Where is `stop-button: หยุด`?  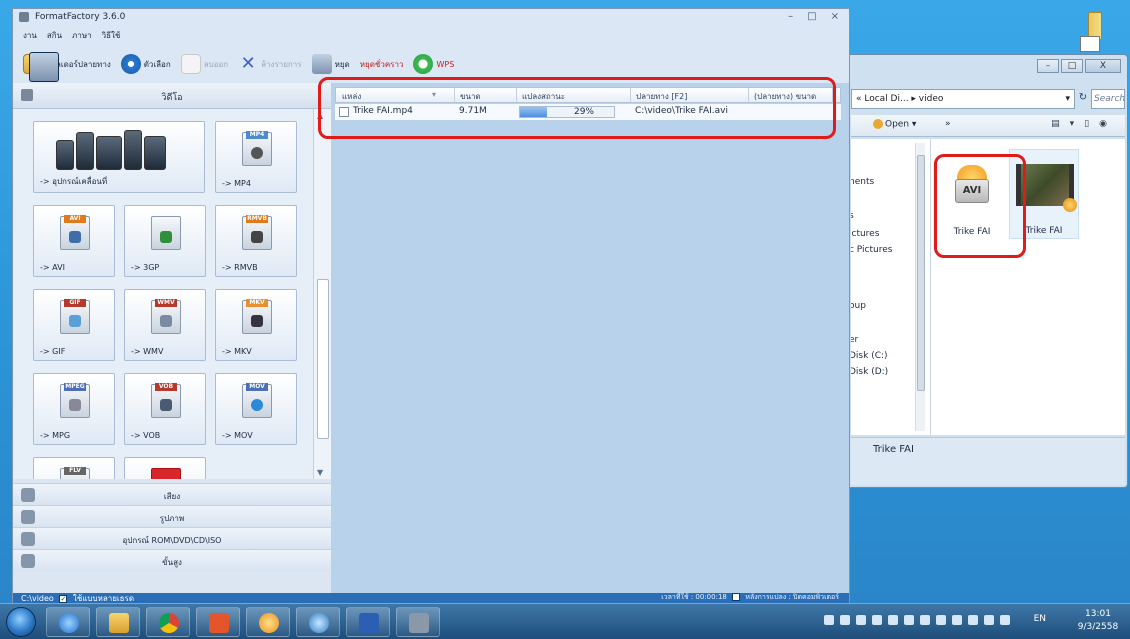
stop-button: หยุด is located at coordinates (330, 64).